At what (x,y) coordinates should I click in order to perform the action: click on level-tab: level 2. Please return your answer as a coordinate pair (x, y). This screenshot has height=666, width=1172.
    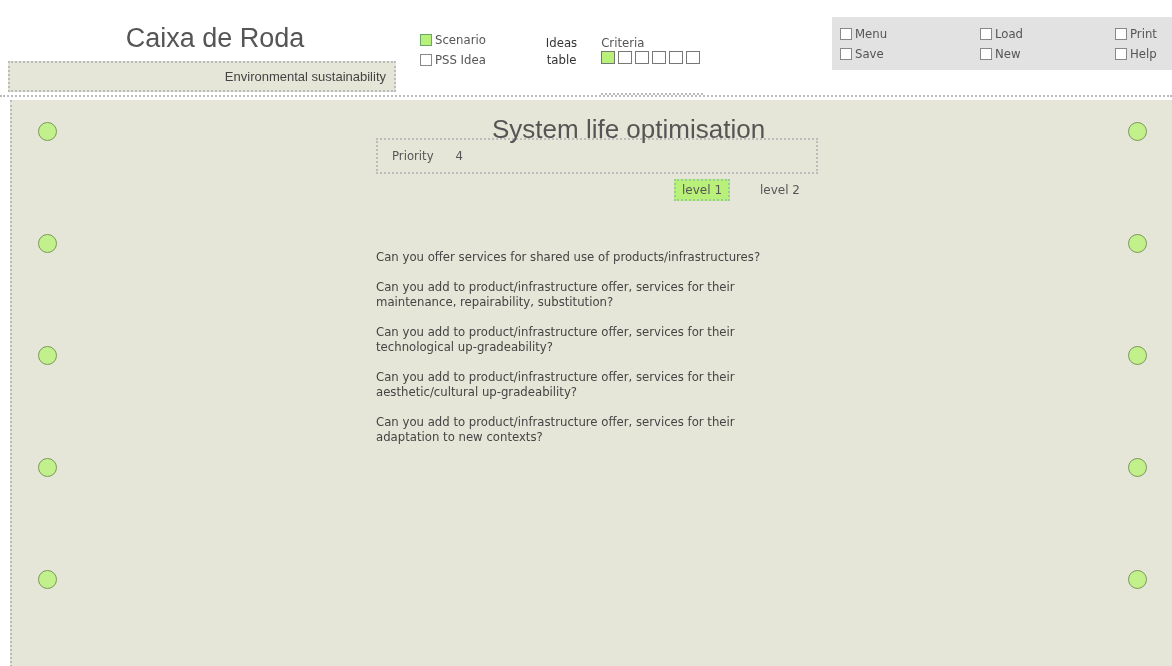
    Looking at the image, I should click on (780, 190).